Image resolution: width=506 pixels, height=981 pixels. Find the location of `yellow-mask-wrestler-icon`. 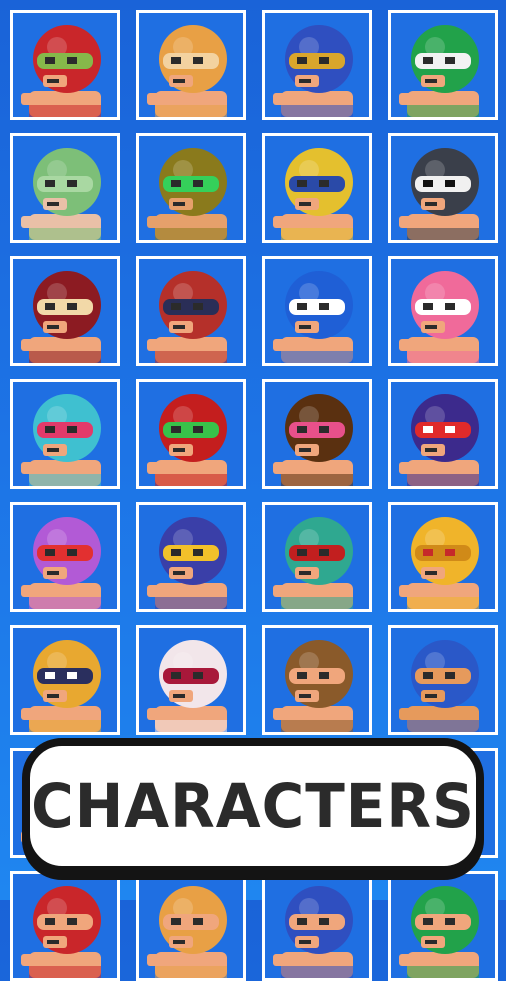

yellow-mask-wrestler-icon is located at coordinates (317, 188).